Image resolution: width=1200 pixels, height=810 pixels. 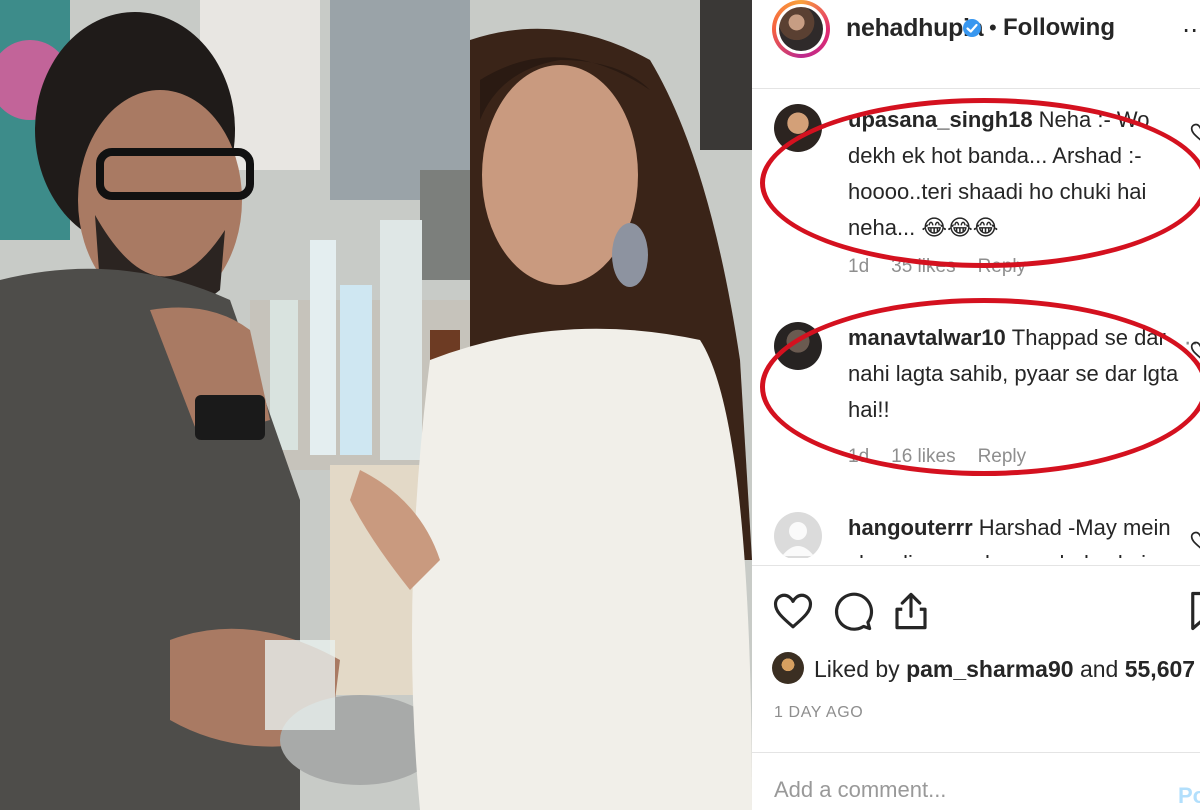 I want to click on liker-username: pam_sharma90, so click(x=990, y=669).